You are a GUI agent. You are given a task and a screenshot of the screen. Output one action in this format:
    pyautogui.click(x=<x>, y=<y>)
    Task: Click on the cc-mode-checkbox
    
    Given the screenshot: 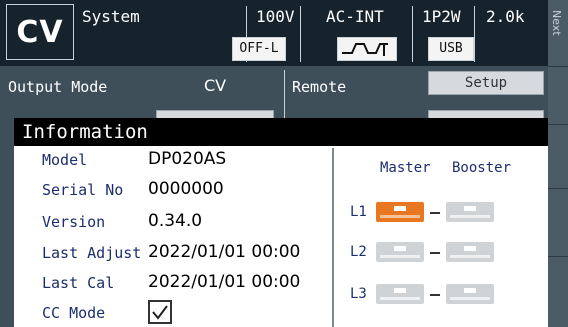 What is the action you would take?
    pyautogui.click(x=160, y=312)
    